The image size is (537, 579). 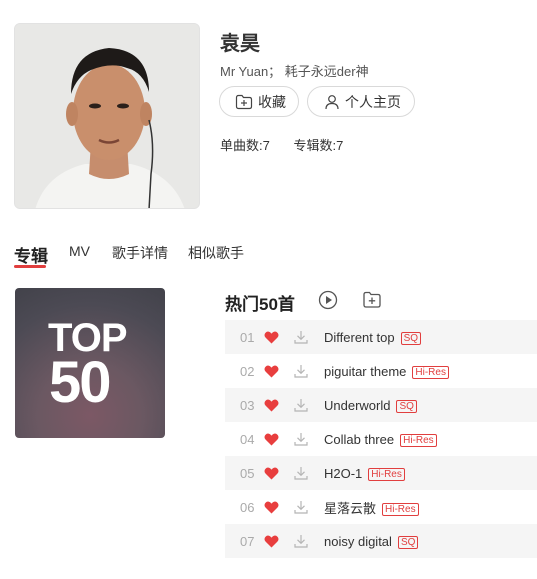 I want to click on albums-count: 专辑数:7, so click(x=318, y=145).